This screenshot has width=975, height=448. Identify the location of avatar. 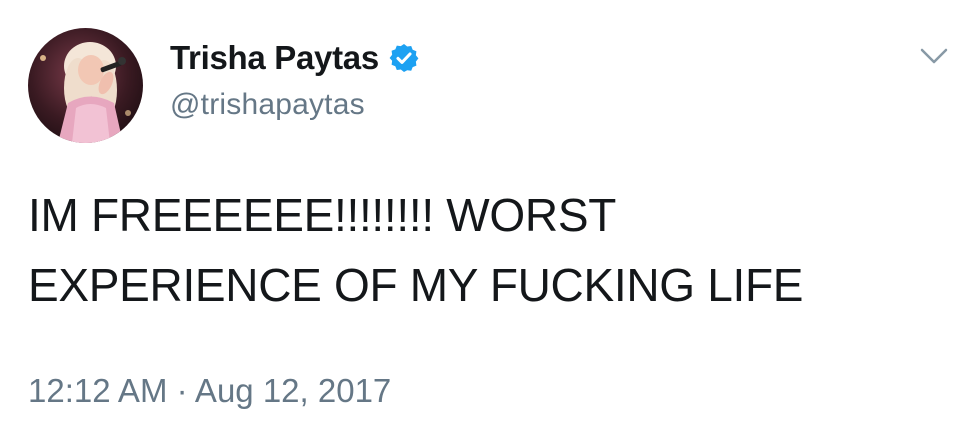
(85, 85).